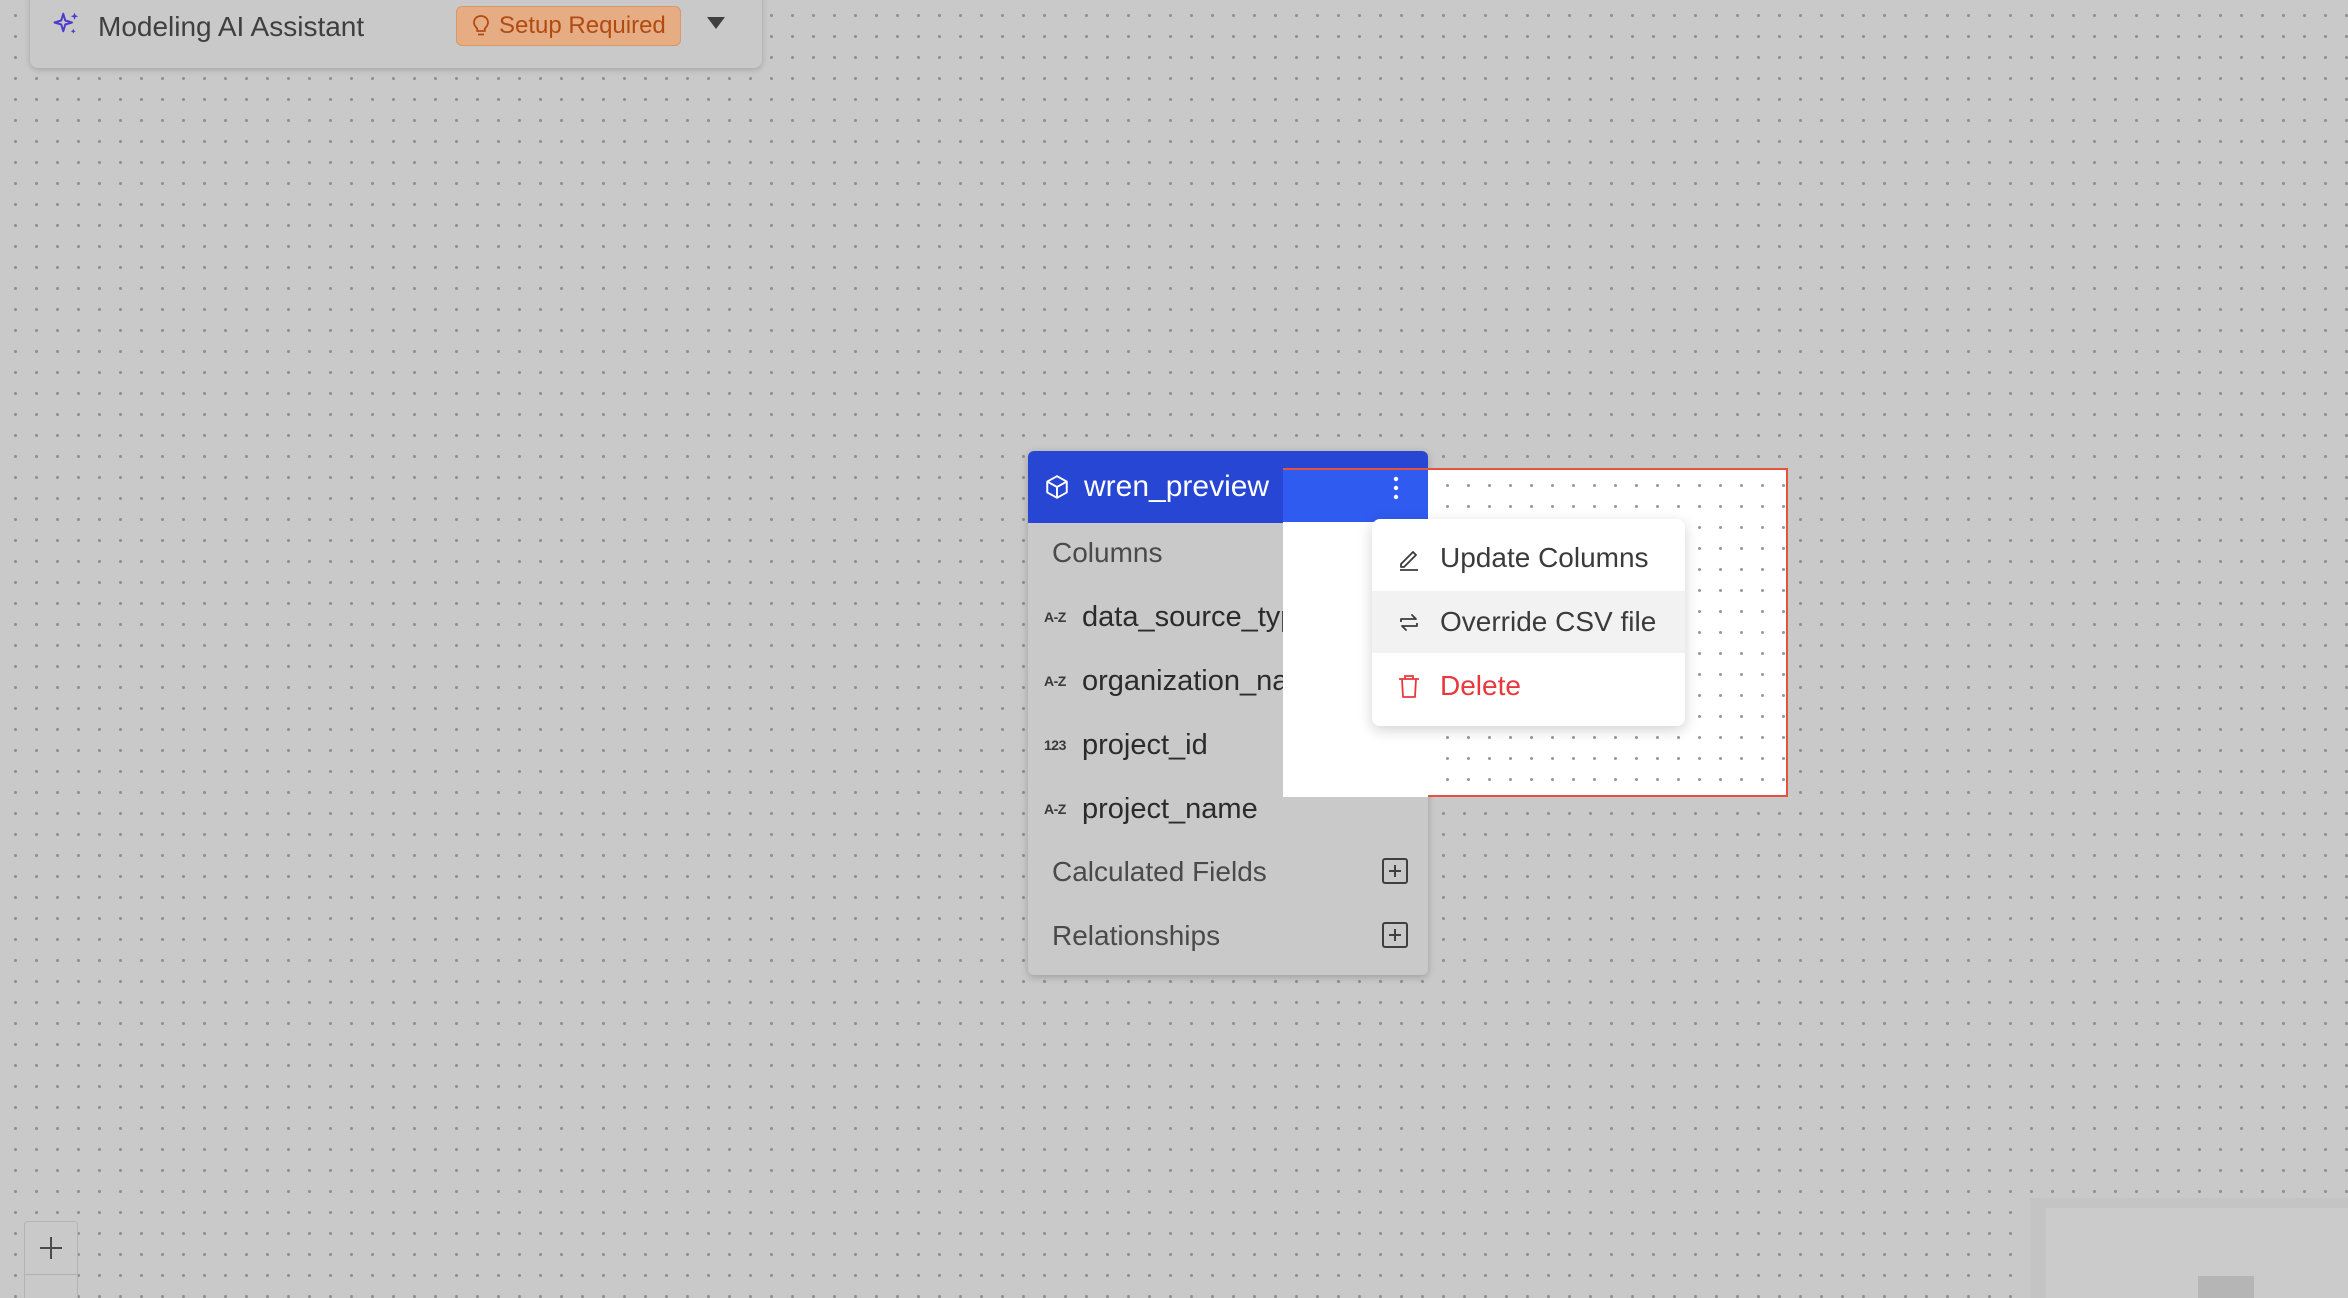 This screenshot has width=2348, height=1298. I want to click on column-row: 123 project_id, so click(1126, 745).